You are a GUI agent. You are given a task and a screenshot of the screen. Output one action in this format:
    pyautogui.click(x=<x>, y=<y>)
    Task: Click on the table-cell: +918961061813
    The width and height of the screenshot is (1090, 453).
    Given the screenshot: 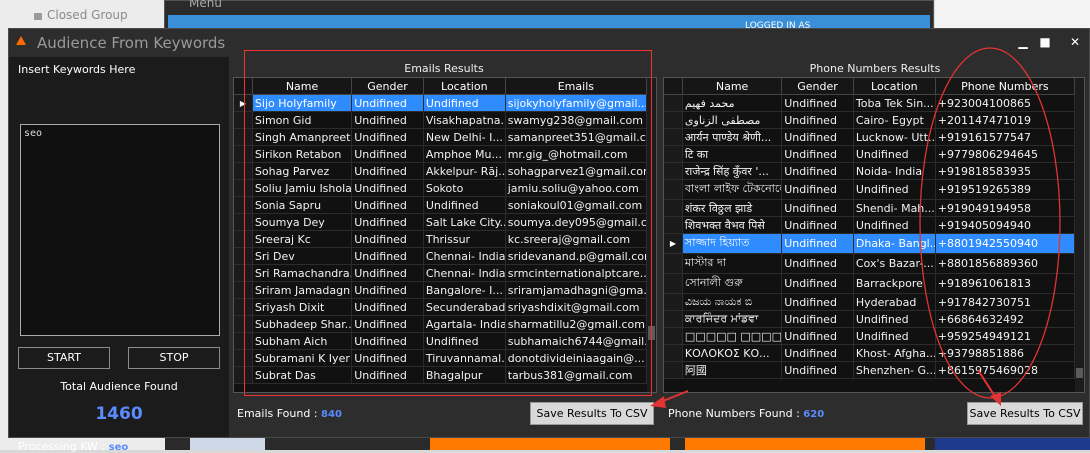 What is the action you would take?
    pyautogui.click(x=1005, y=283)
    